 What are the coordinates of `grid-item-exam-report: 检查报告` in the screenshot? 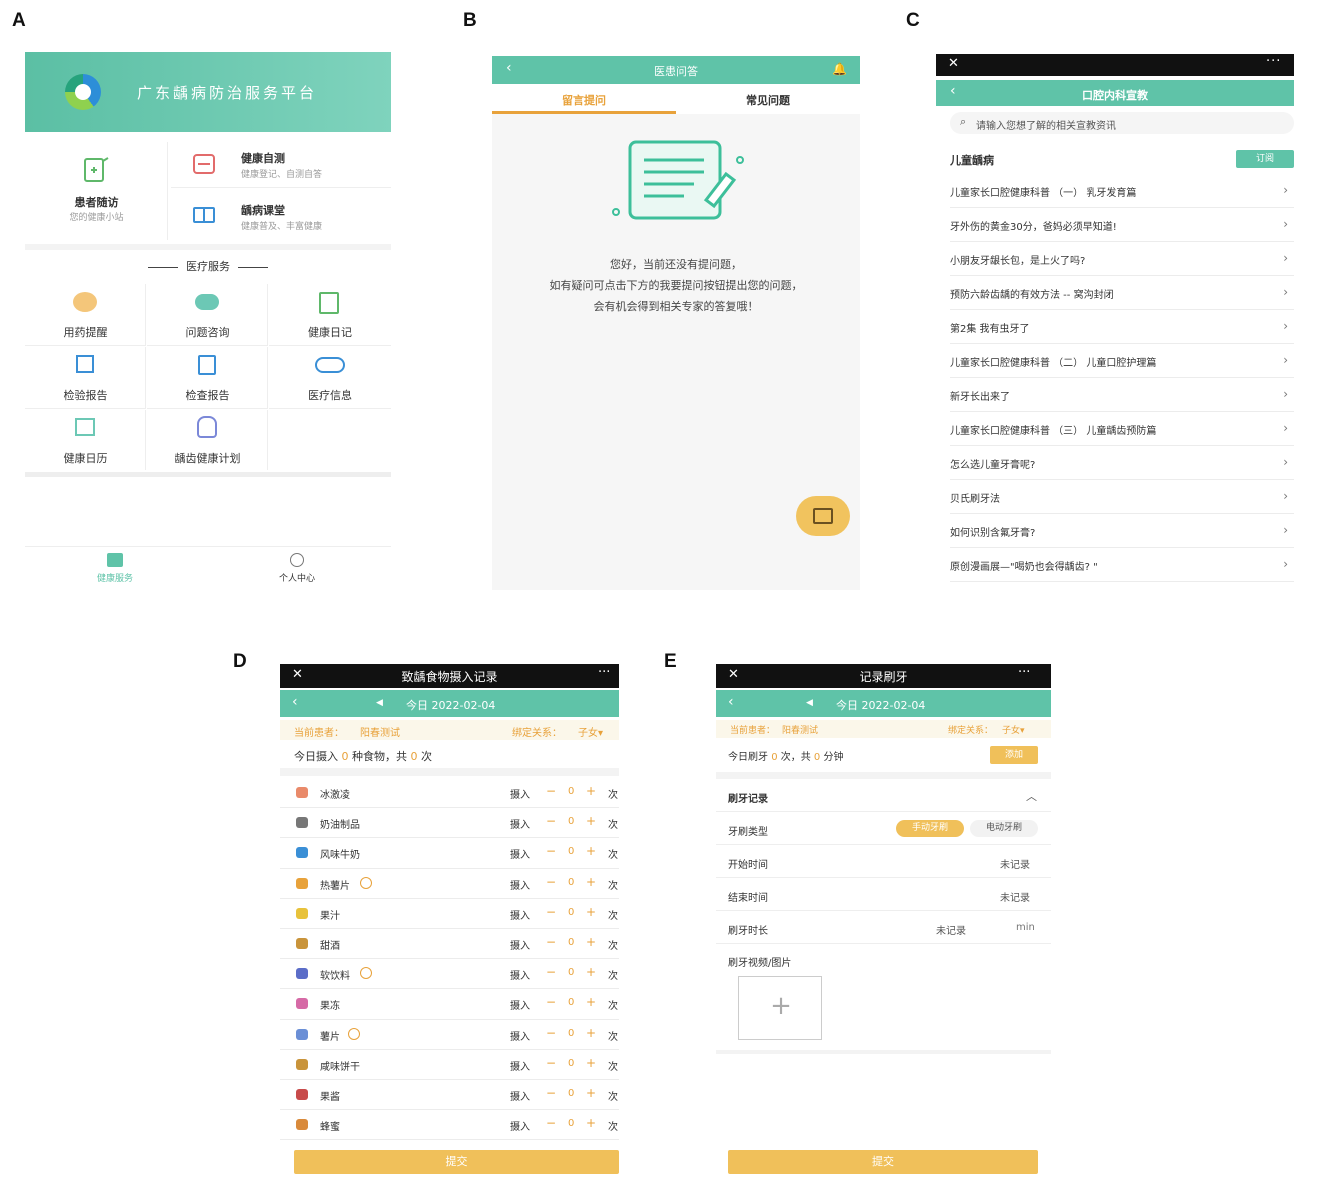 It's located at (207, 378).